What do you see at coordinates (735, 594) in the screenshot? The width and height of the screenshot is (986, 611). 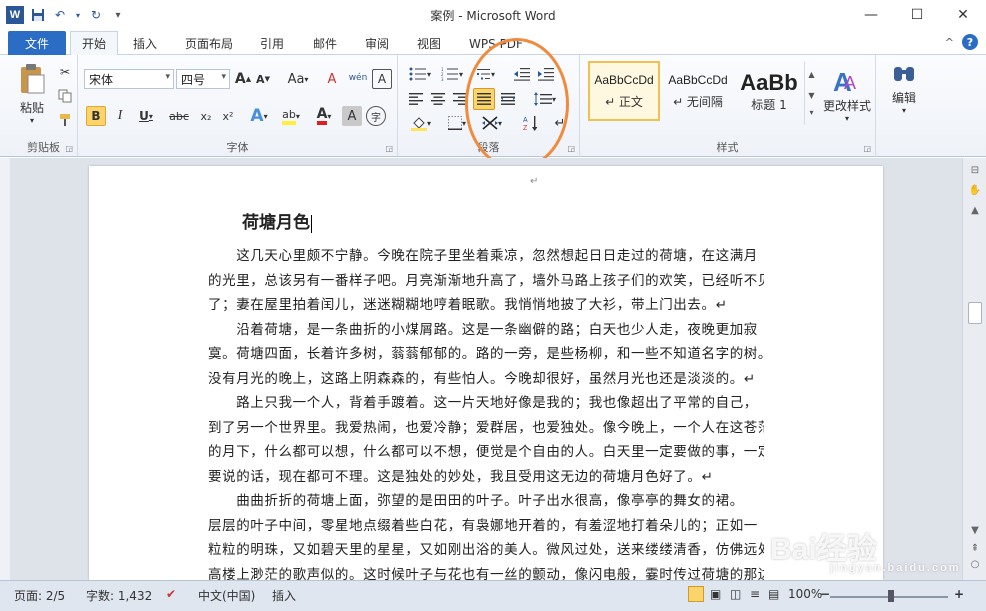 I see `web-layout-view-icon: ◫` at bounding box center [735, 594].